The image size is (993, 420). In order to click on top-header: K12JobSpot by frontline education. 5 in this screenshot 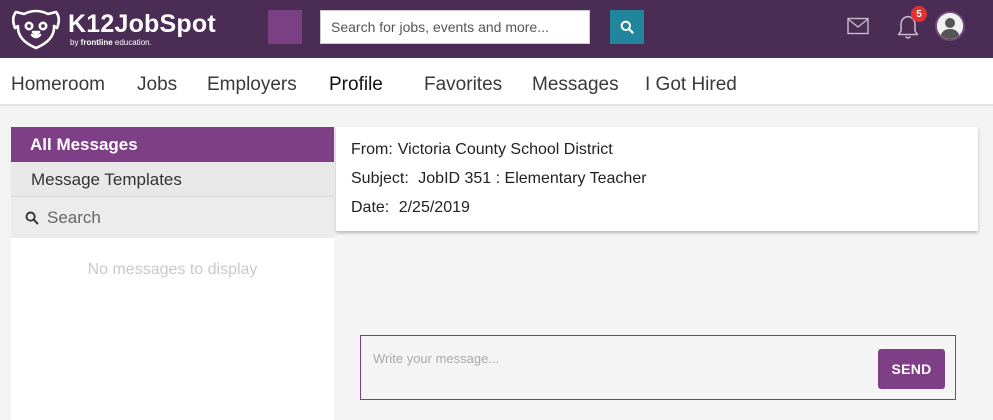, I will do `click(496, 29)`.